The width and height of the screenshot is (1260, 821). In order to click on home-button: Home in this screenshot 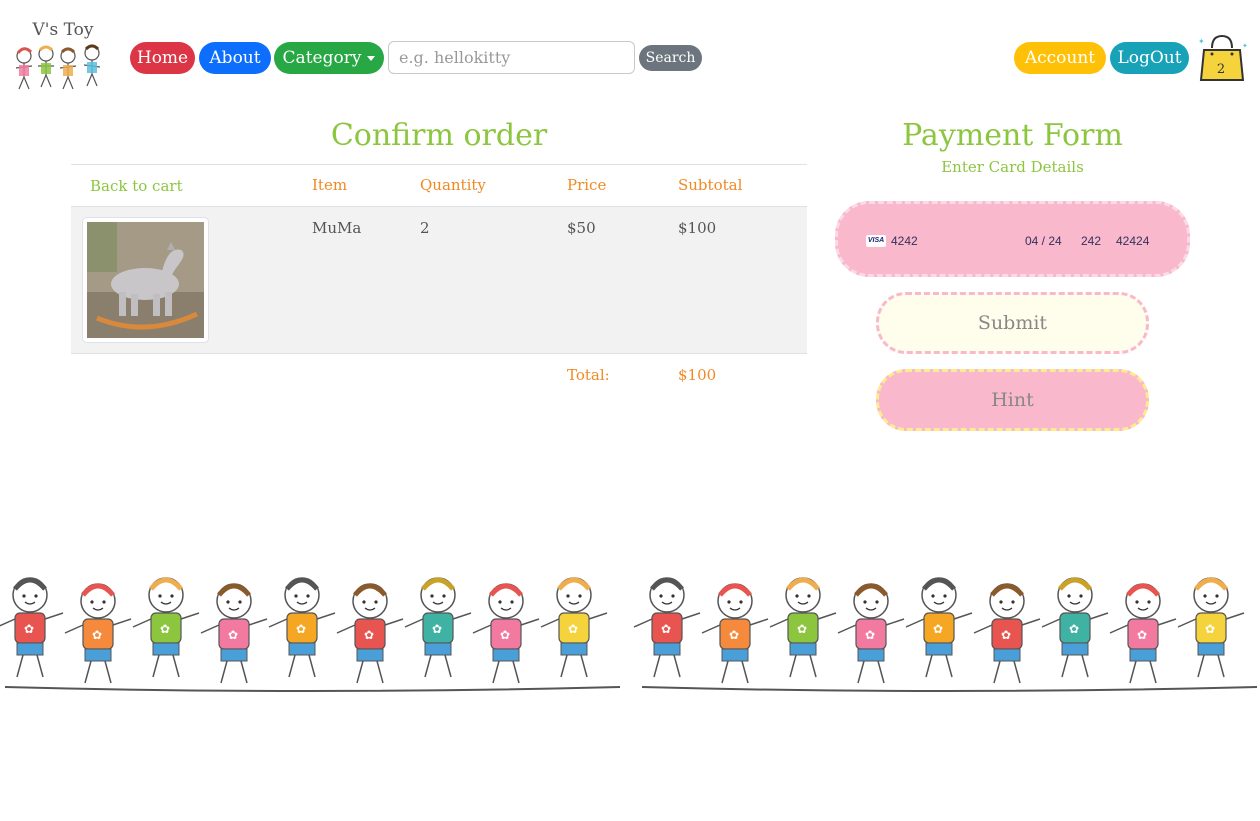, I will do `click(162, 58)`.